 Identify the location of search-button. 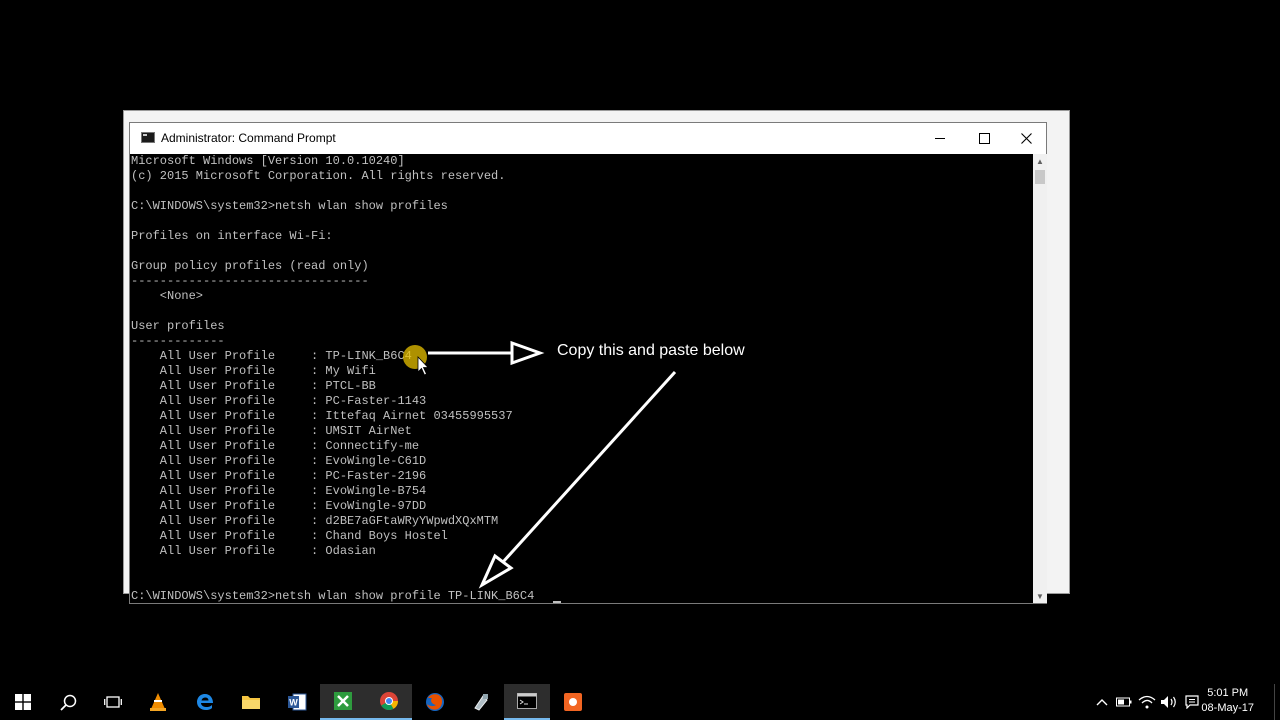
(68, 702).